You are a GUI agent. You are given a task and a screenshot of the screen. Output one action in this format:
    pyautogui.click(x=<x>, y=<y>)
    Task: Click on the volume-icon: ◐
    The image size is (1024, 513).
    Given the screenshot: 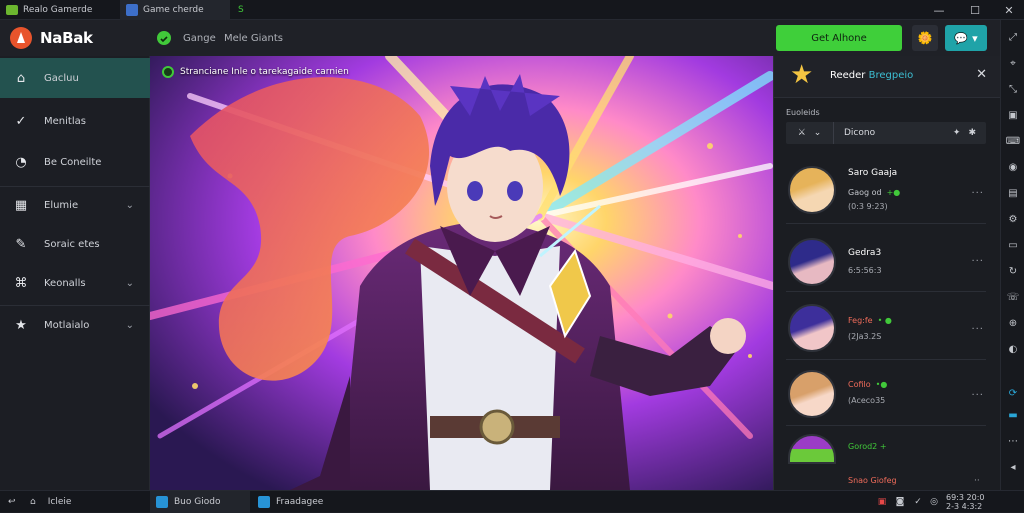 What is the action you would take?
    pyautogui.click(x=1013, y=349)
    